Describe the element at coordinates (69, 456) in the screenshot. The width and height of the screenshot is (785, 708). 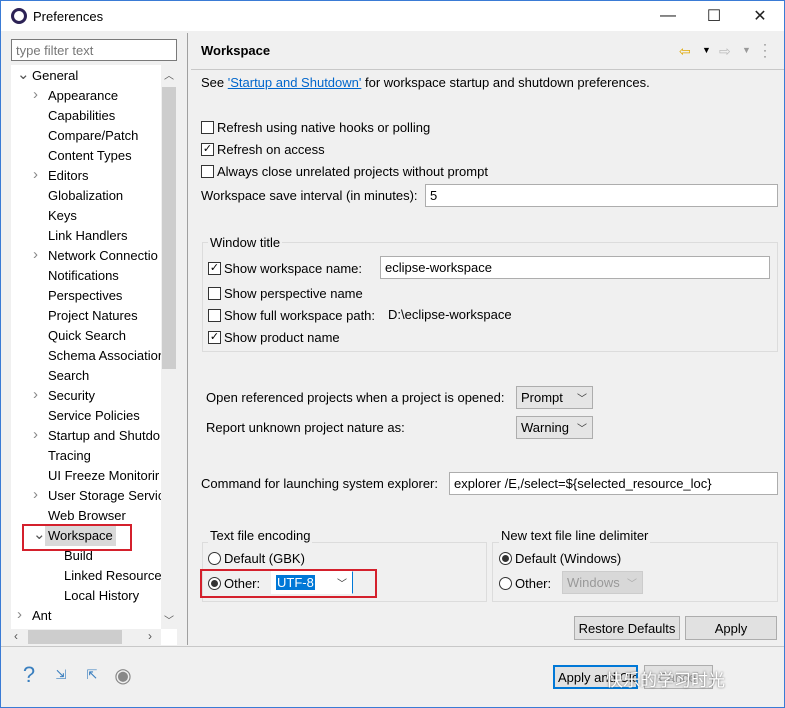
I see `tree-item: Tracing` at that location.